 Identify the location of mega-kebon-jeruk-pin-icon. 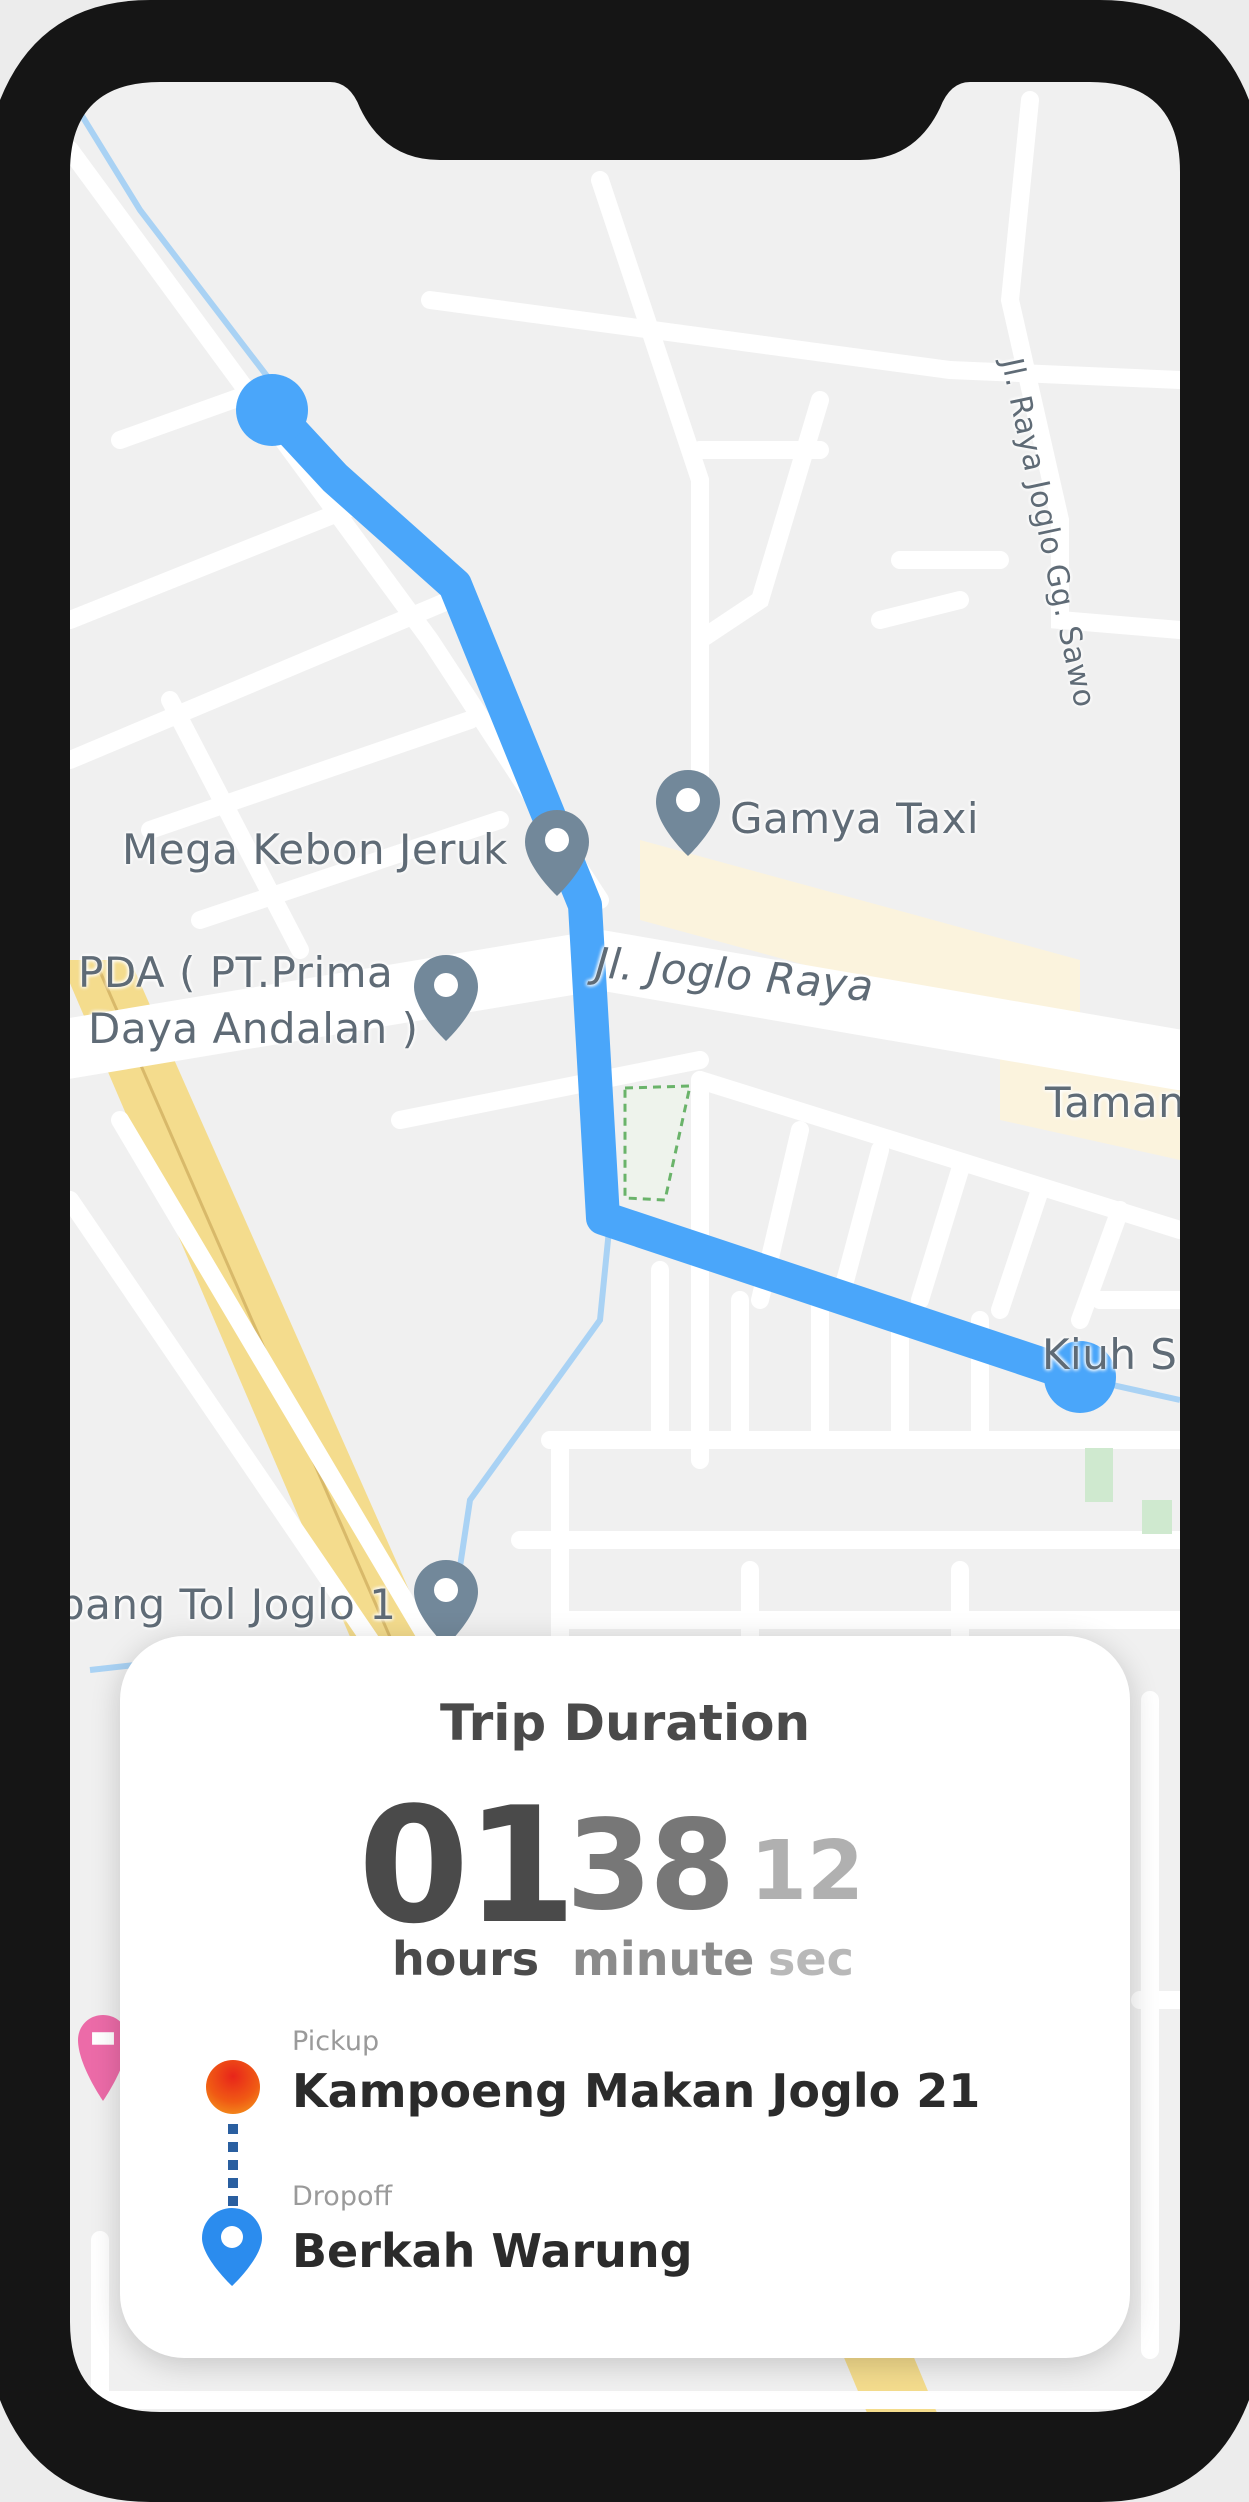
(557, 853).